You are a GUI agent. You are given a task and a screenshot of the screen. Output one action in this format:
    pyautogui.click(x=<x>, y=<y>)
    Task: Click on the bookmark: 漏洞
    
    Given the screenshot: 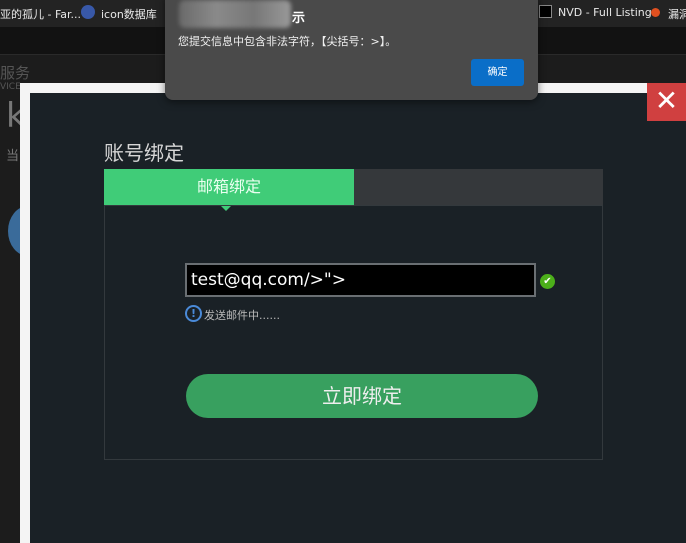 What is the action you would take?
    pyautogui.click(x=677, y=14)
    